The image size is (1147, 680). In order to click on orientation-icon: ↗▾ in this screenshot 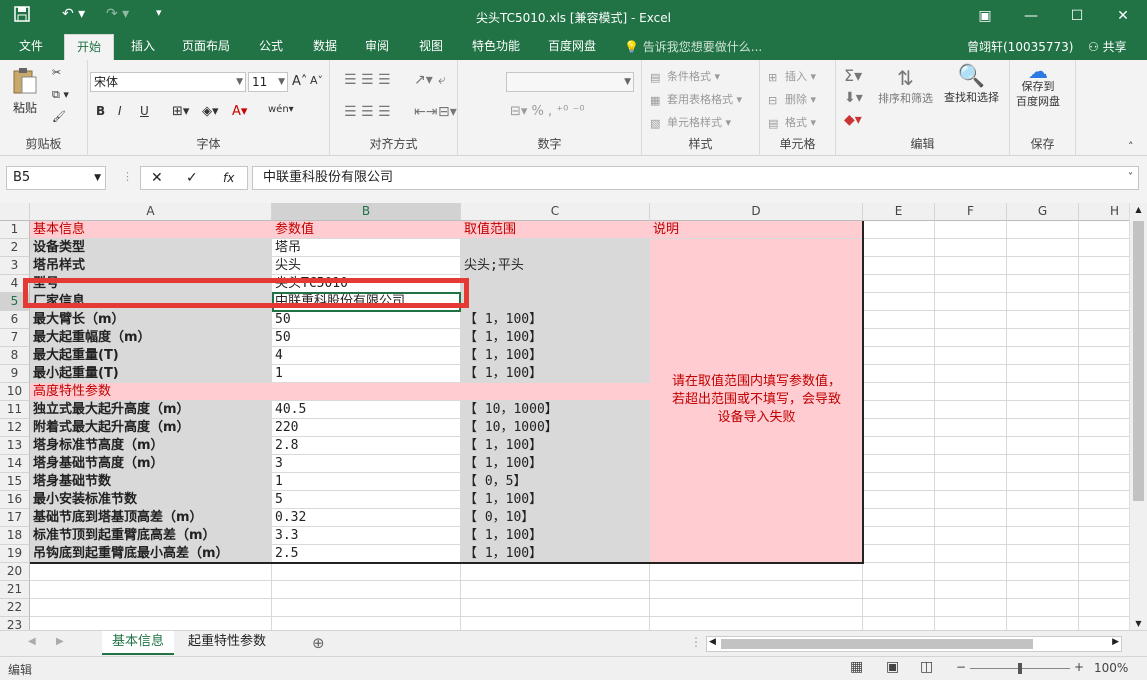, I will do `click(423, 80)`.